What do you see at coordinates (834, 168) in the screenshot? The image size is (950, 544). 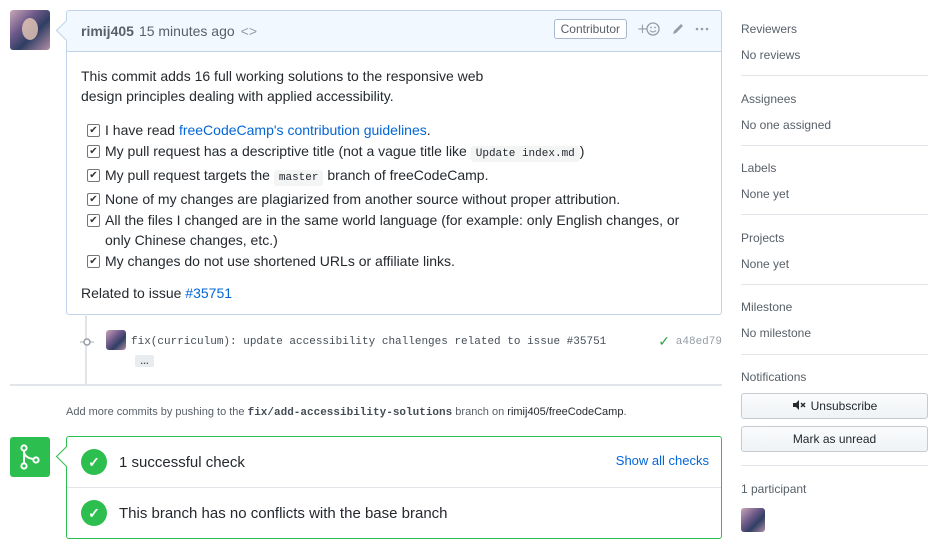 I see `sidebar-title: Labels` at bounding box center [834, 168].